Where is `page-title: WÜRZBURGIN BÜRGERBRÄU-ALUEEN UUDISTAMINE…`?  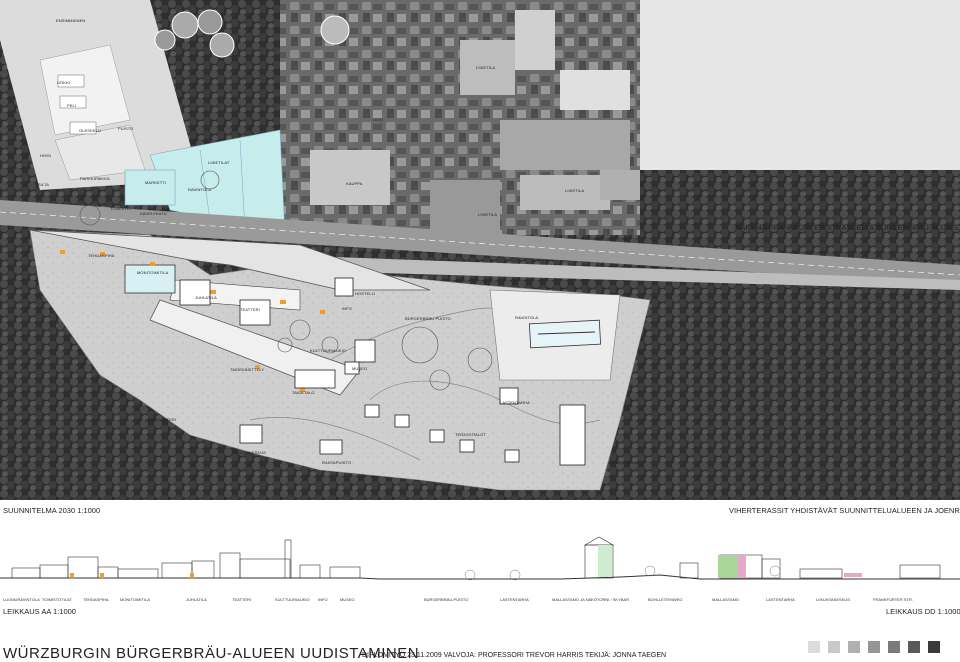
page-title: WÜRZBURGIN BÜRGERBRÄU-ALUEEN UUDISTAMINE… is located at coordinates (211, 653).